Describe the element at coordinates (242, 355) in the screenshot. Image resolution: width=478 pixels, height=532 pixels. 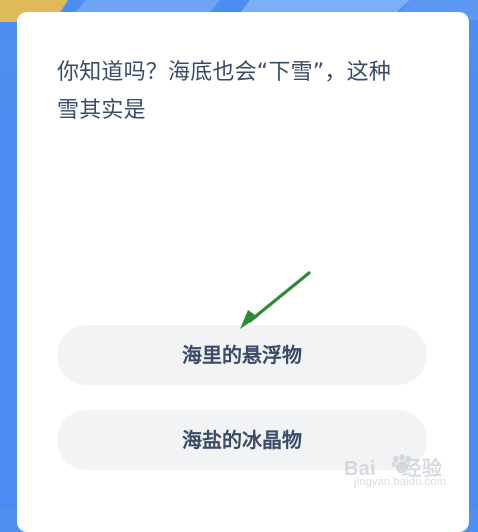
I see `answer-option-suspended-matter: 海里的悬浮物` at that location.